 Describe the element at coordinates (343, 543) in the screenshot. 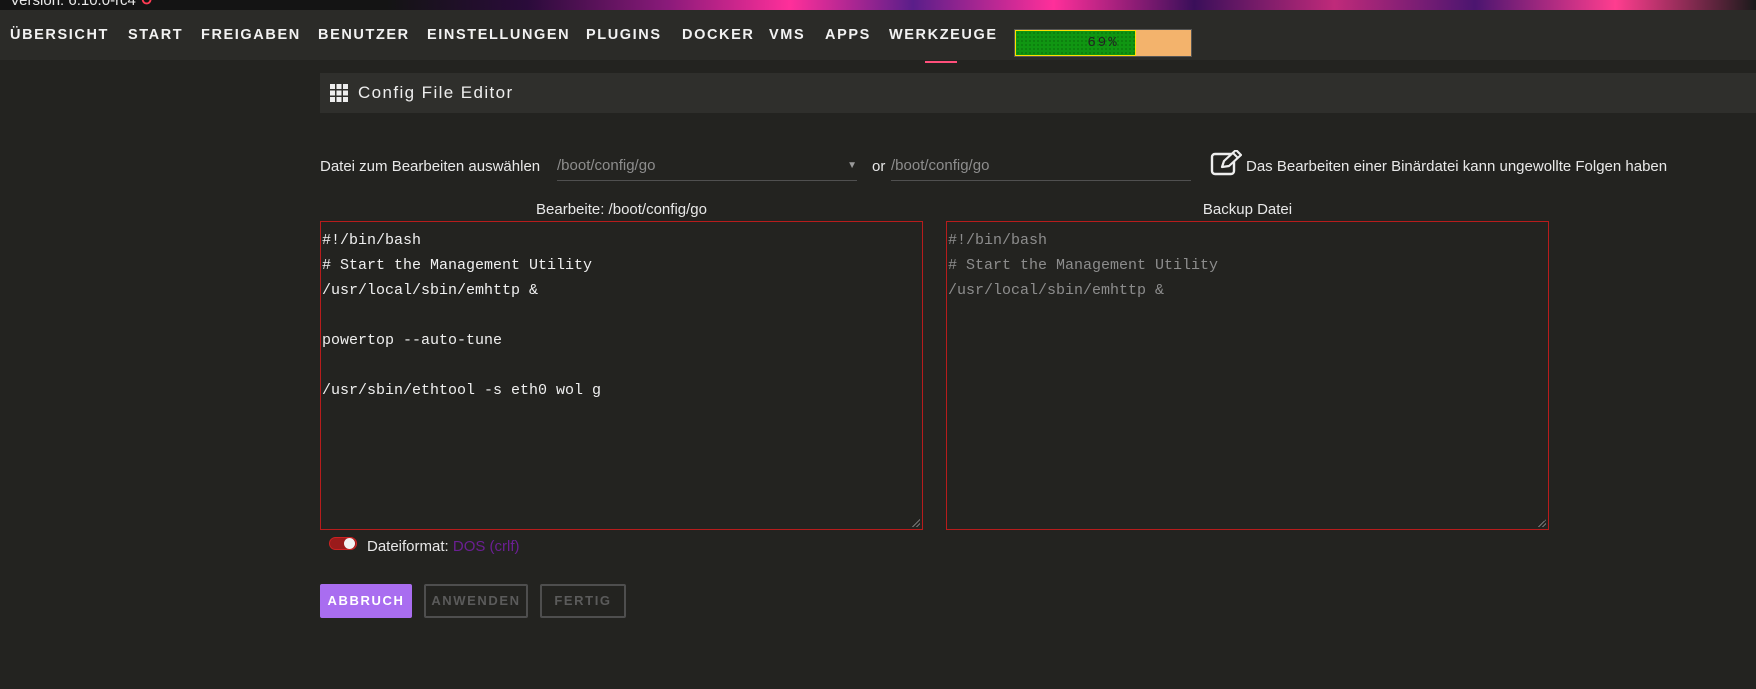

I see `file-format-toggle` at that location.